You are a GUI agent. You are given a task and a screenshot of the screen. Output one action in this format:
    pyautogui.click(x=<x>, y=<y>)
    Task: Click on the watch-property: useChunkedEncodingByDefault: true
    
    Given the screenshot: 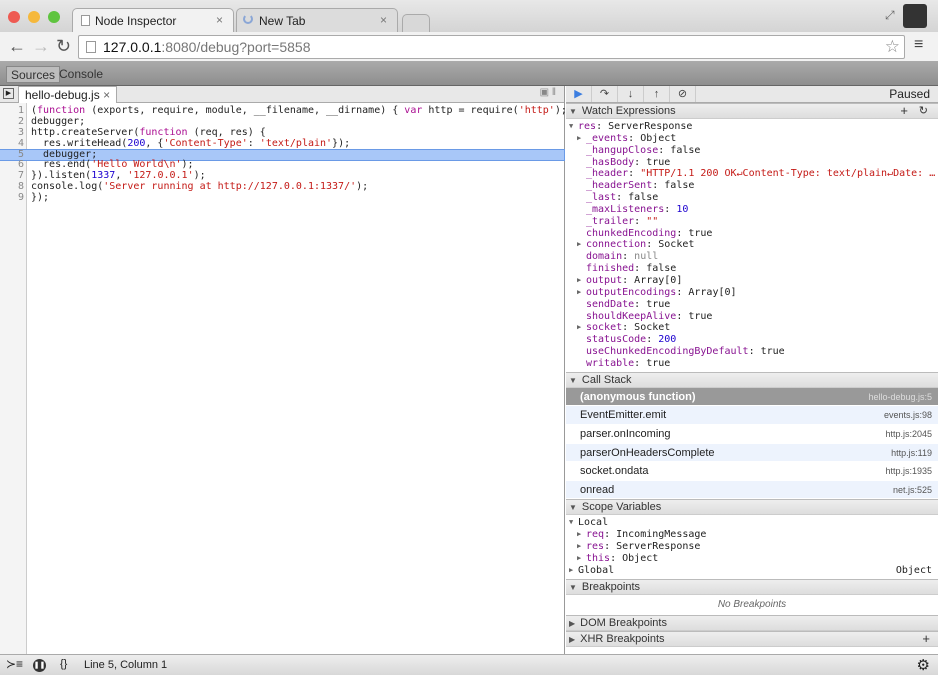 What is the action you would take?
    pyautogui.click(x=752, y=352)
    